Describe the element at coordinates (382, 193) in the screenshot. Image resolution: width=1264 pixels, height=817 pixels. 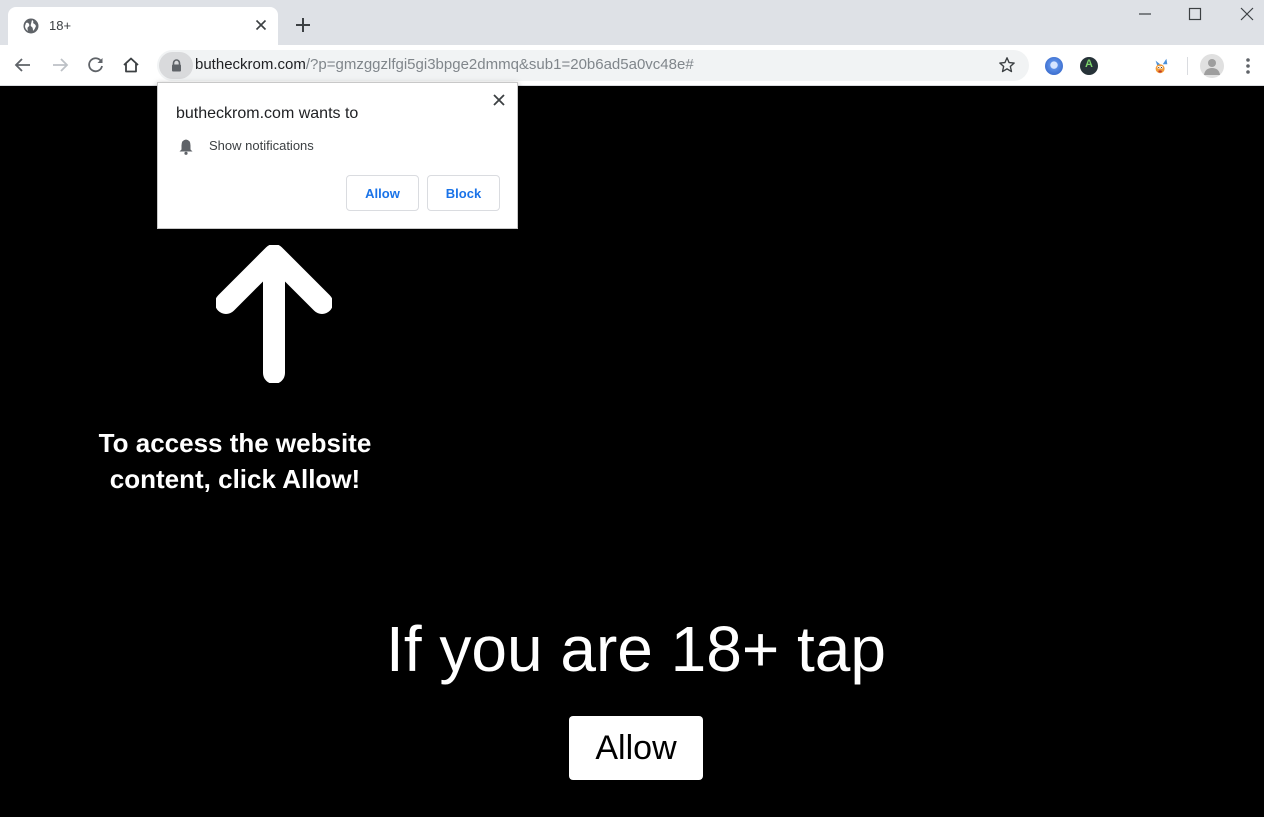
I see `allow-button: Allow` at that location.